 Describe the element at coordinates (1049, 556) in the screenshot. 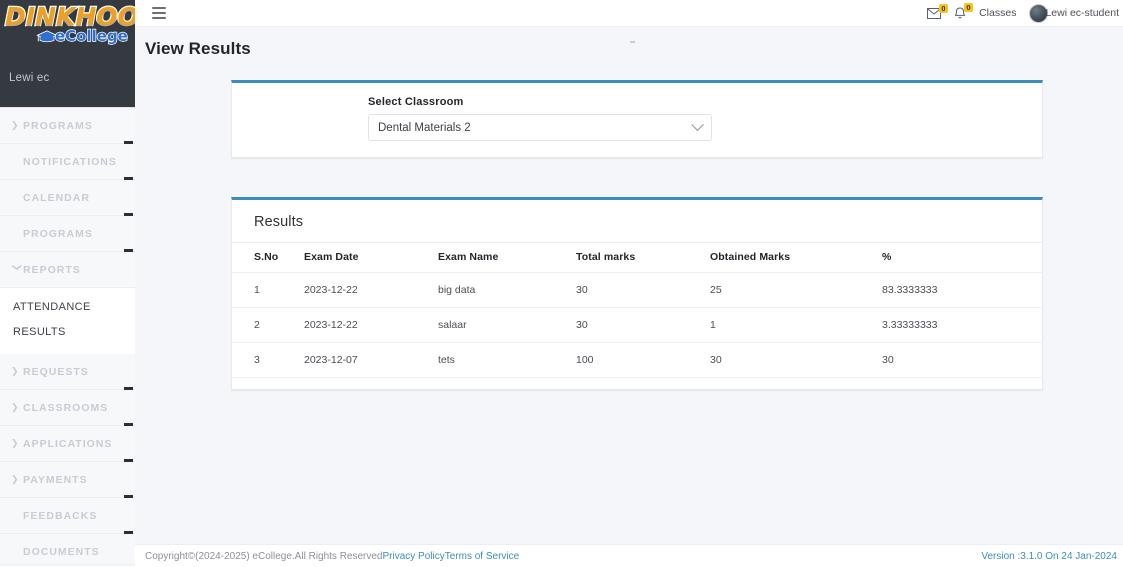

I see `footer-version: Version :3.1.0 On 24 Jan-2024` at that location.